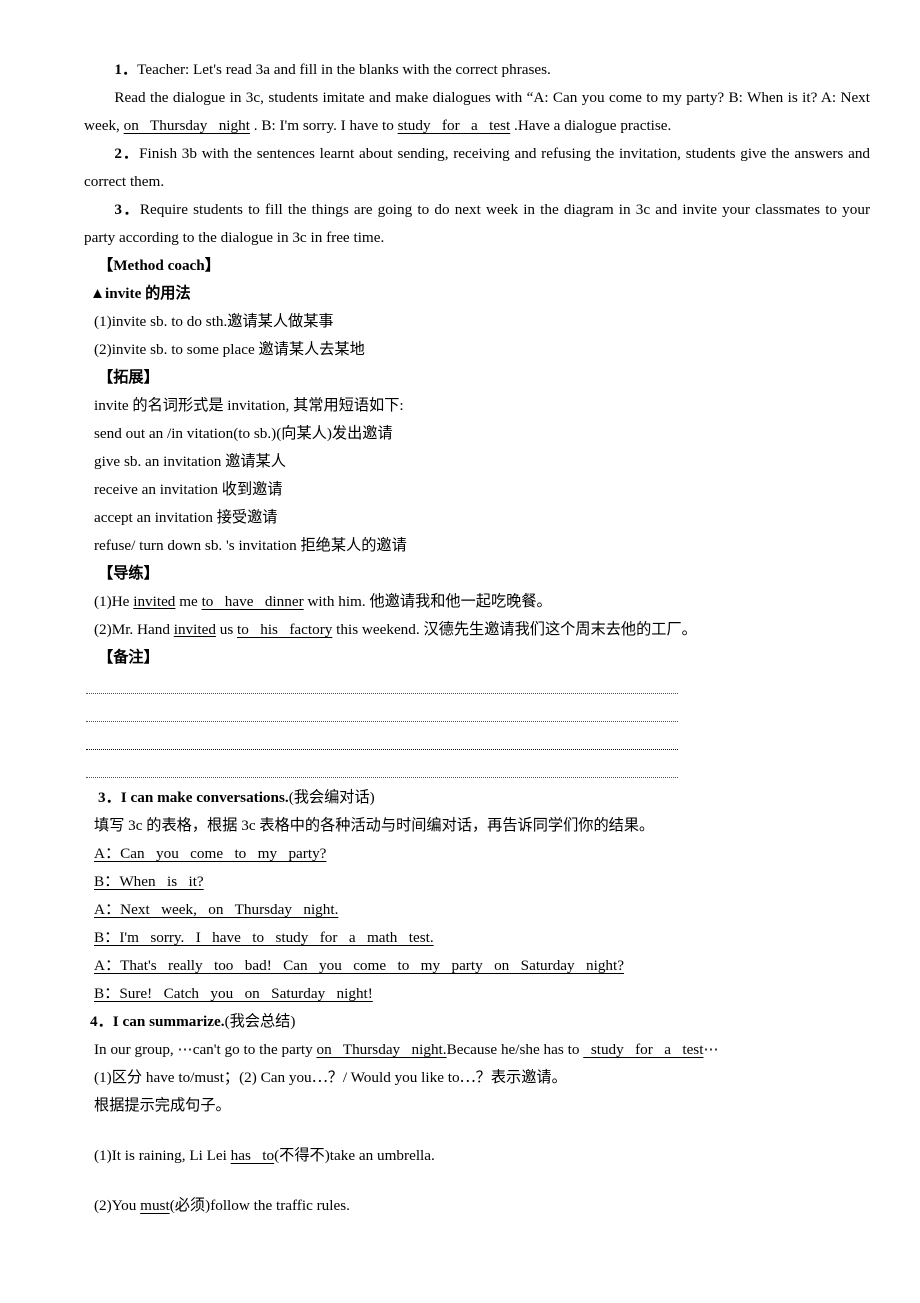 Image resolution: width=920 pixels, height=1303 pixels. I want to click on answer-blank-study-for-a-test: study for a test, so click(454, 125).